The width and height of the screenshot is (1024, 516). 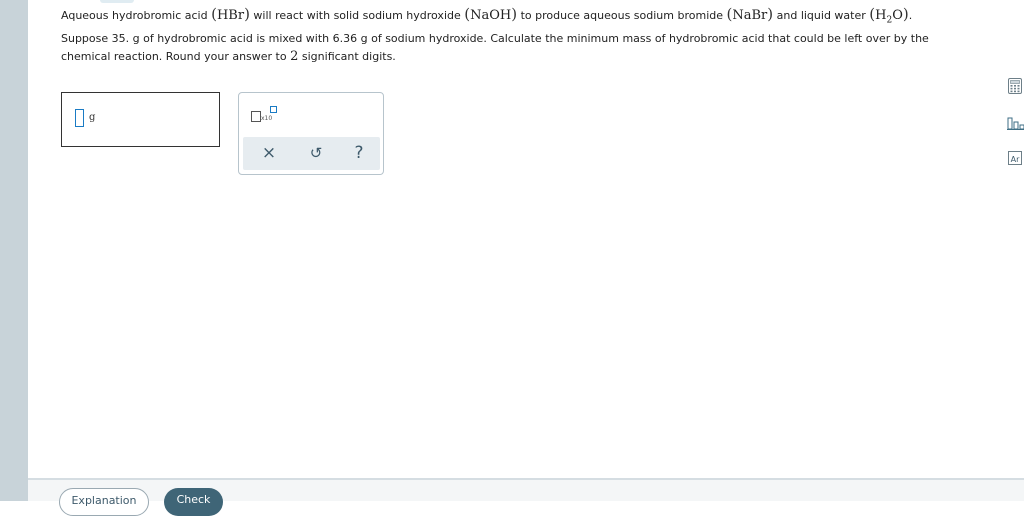 I want to click on help-button: ?, so click(x=359, y=153).